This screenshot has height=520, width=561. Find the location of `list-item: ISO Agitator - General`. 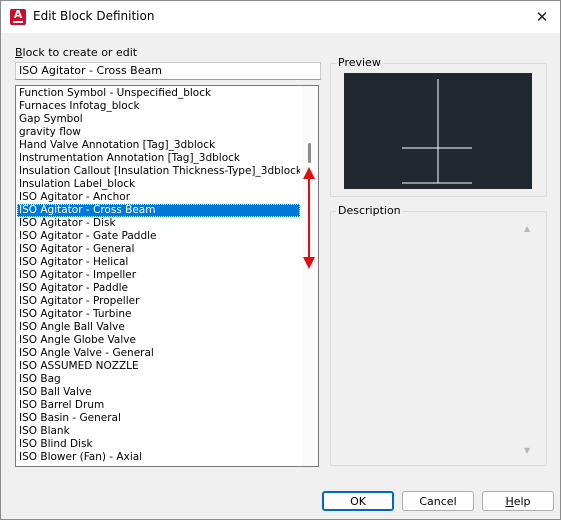

list-item: ISO Agitator - General is located at coordinates (158, 249).